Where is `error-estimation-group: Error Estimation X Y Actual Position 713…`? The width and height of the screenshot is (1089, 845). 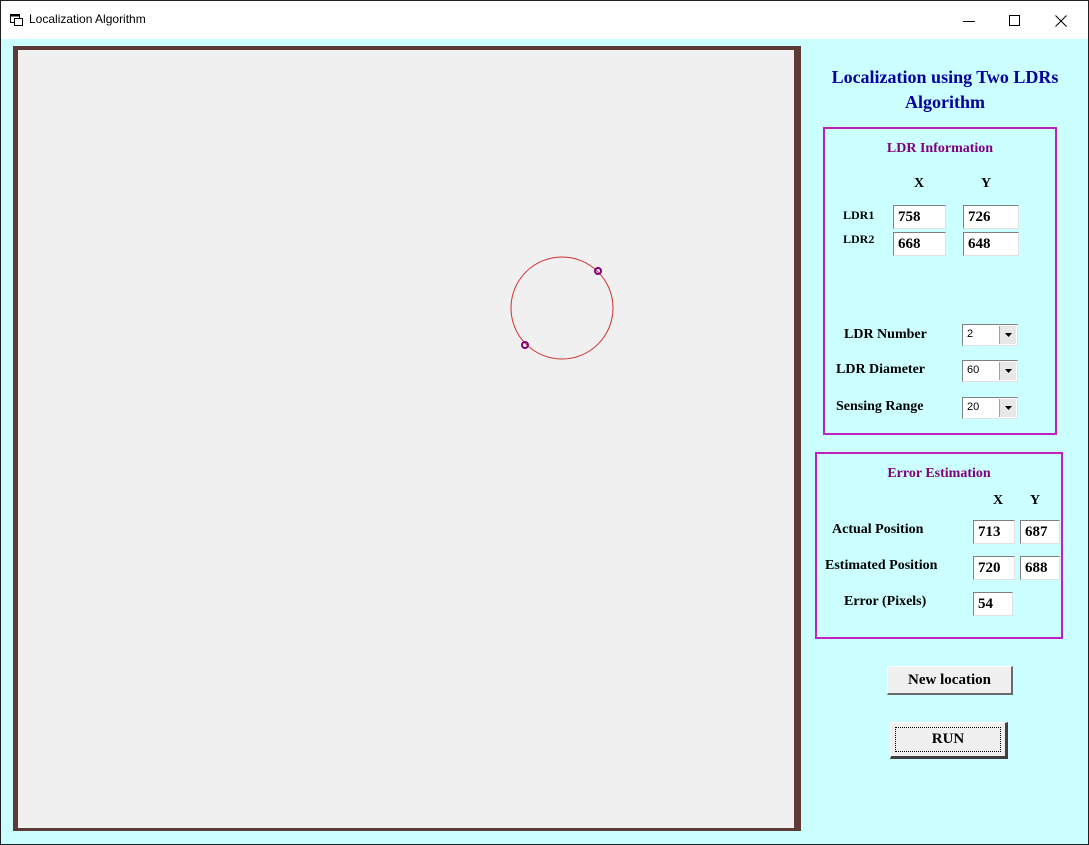 error-estimation-group: Error Estimation X Y Actual Position 713… is located at coordinates (939, 545).